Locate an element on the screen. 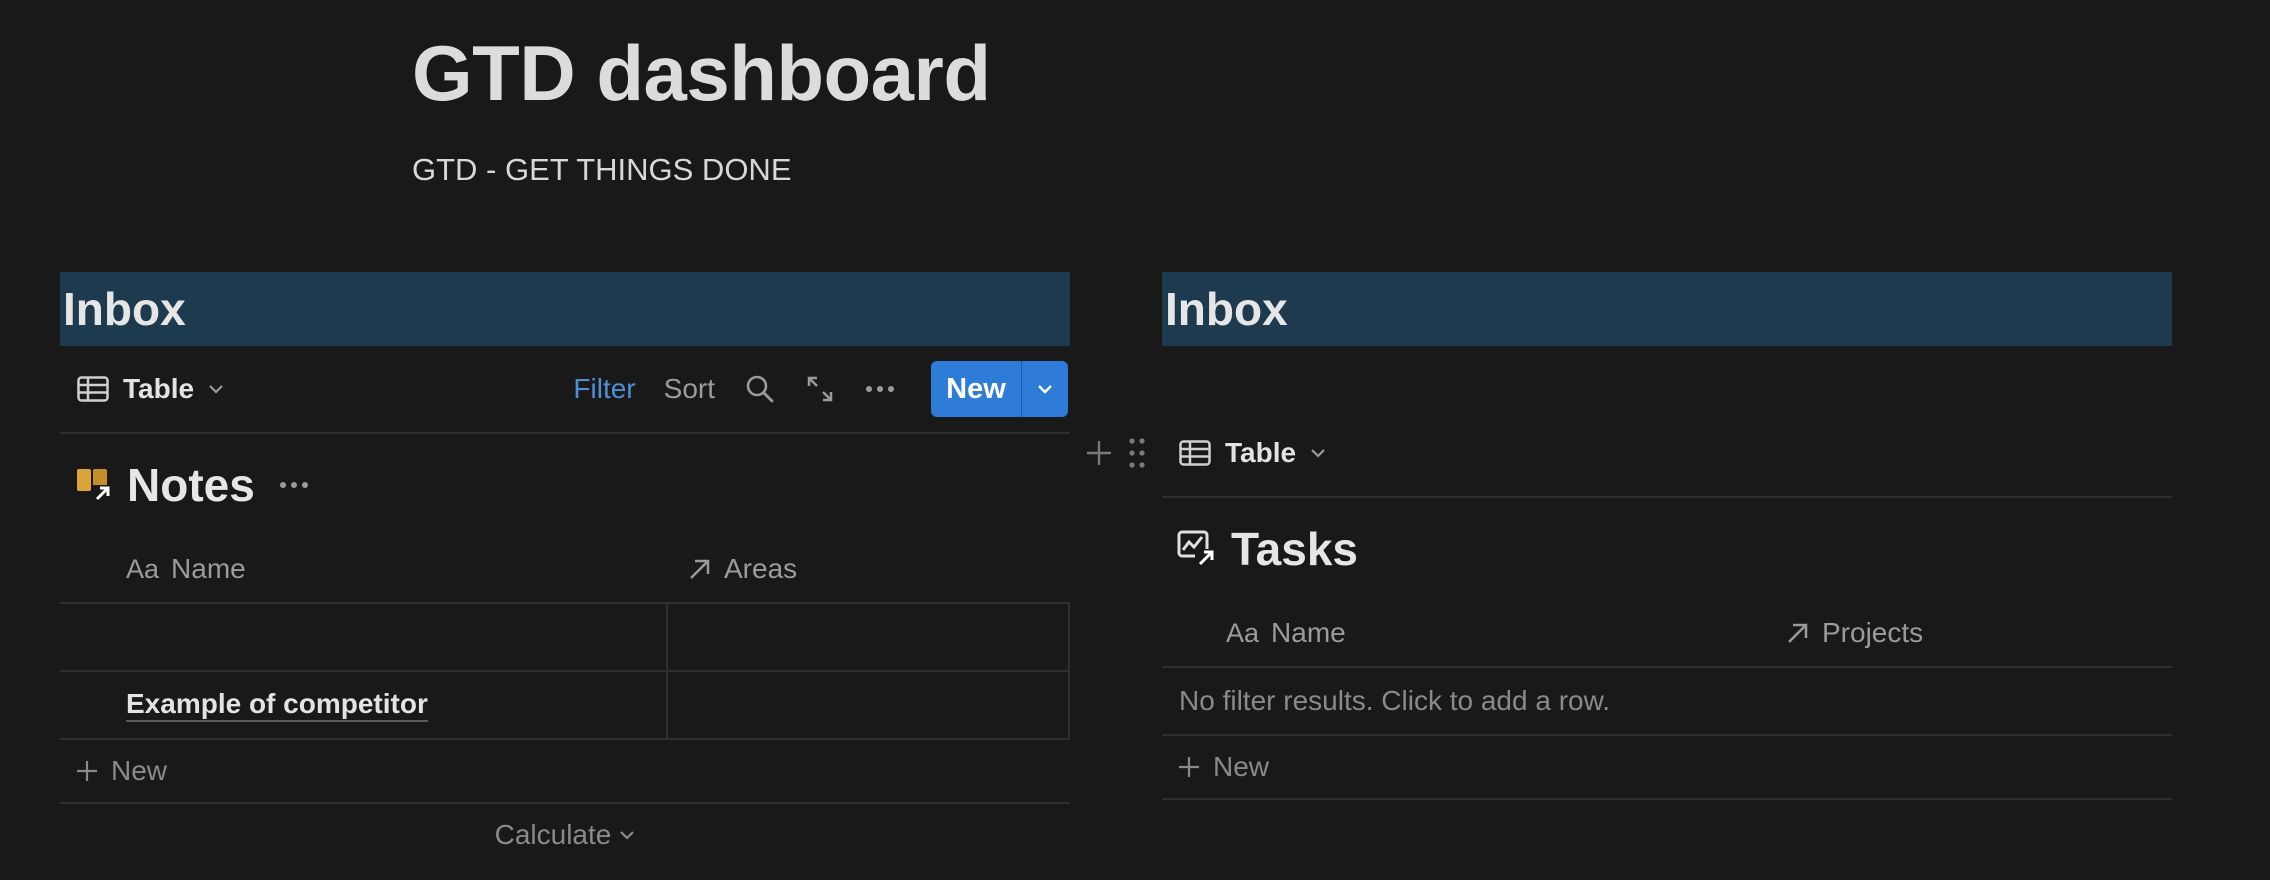 The width and height of the screenshot is (2270, 880). areas-column-header: Areas is located at coordinates (869, 569).